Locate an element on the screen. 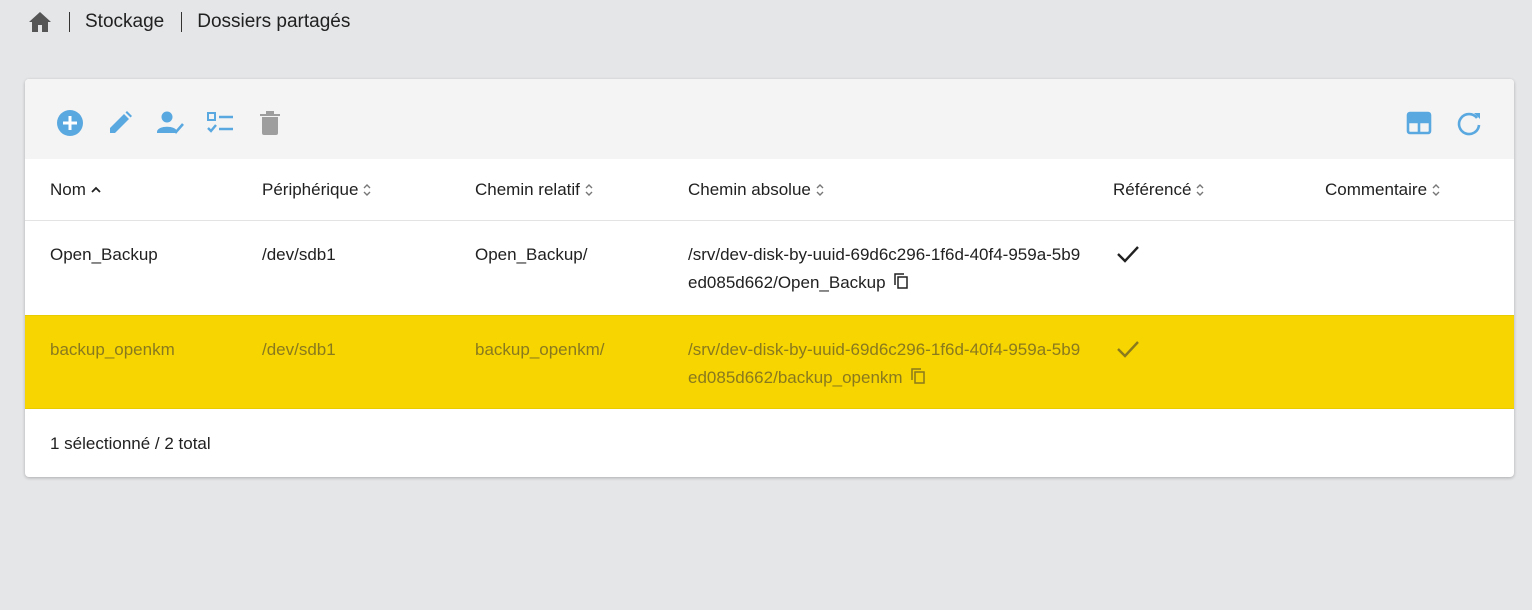 The image size is (1532, 610). toolbar is located at coordinates (769, 119).